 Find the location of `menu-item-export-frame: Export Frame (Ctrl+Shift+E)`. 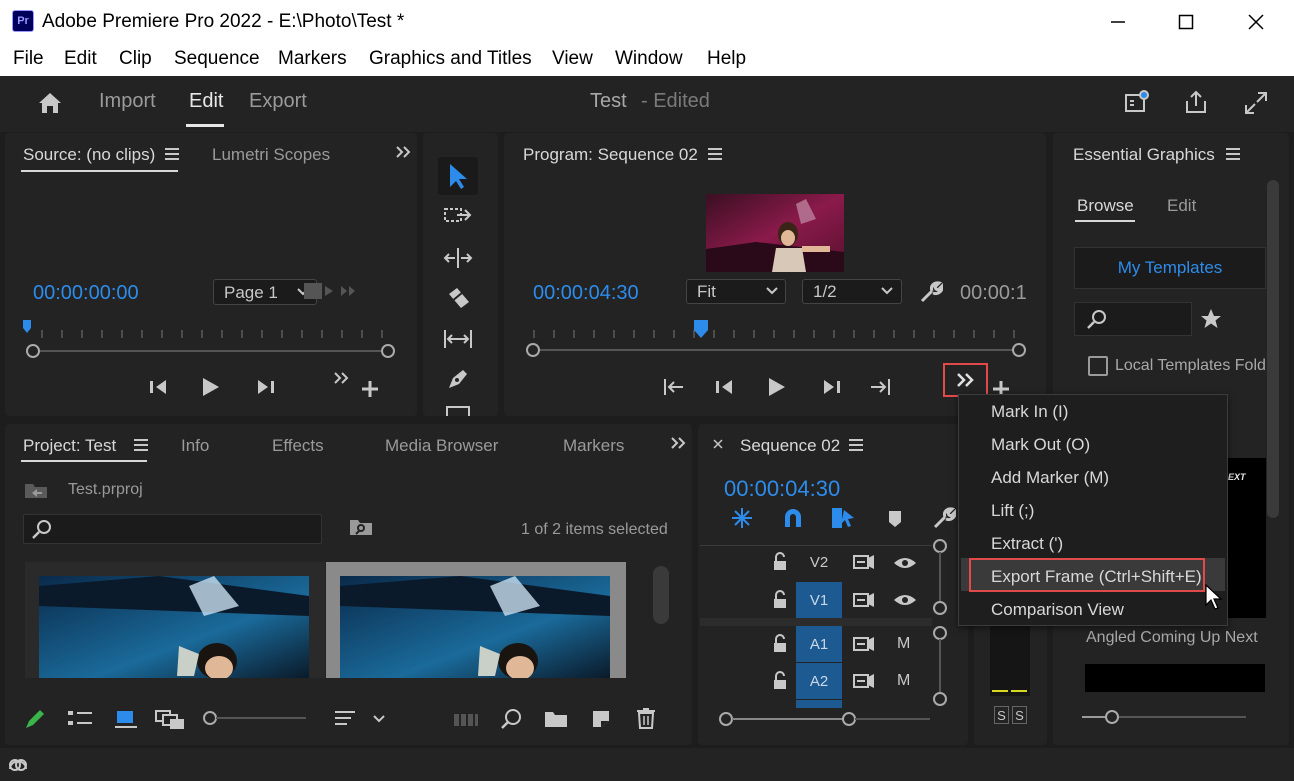

menu-item-export-frame: Export Frame (Ctrl+Shift+E) is located at coordinates (1096, 577).